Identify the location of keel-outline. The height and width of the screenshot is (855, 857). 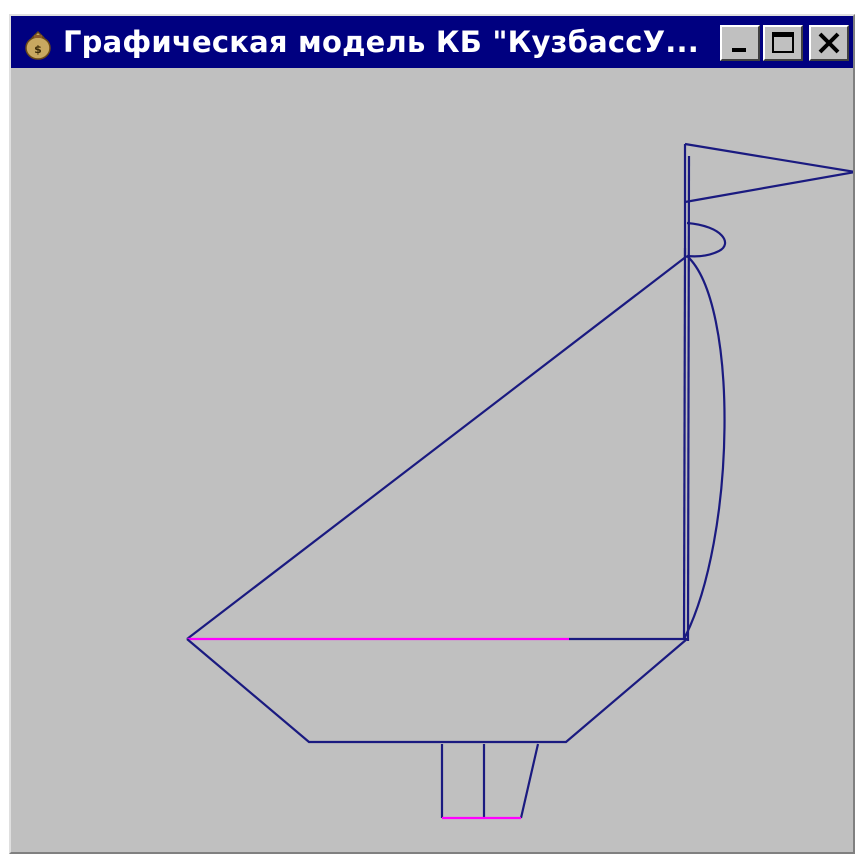
(490, 781).